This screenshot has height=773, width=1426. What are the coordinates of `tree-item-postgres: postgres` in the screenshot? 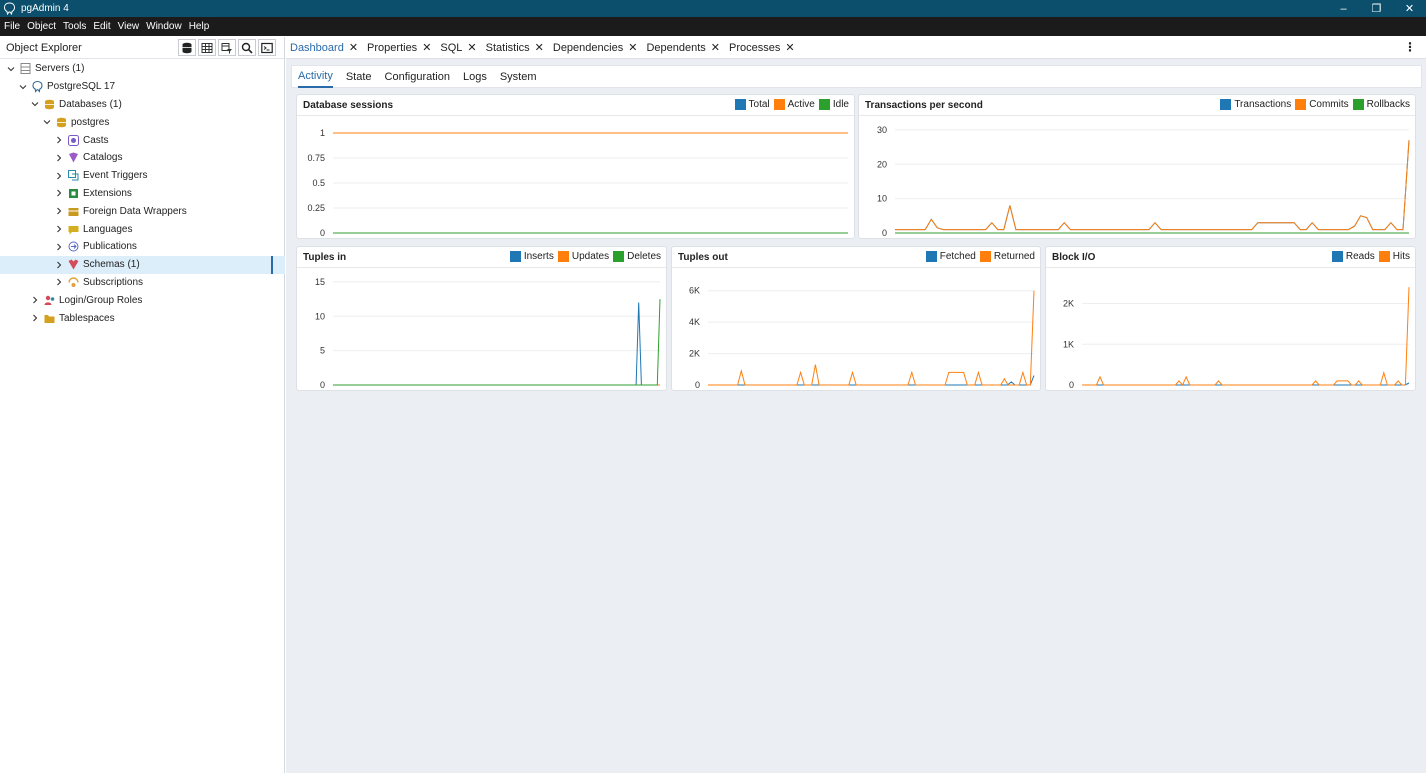 It's located at (142, 122).